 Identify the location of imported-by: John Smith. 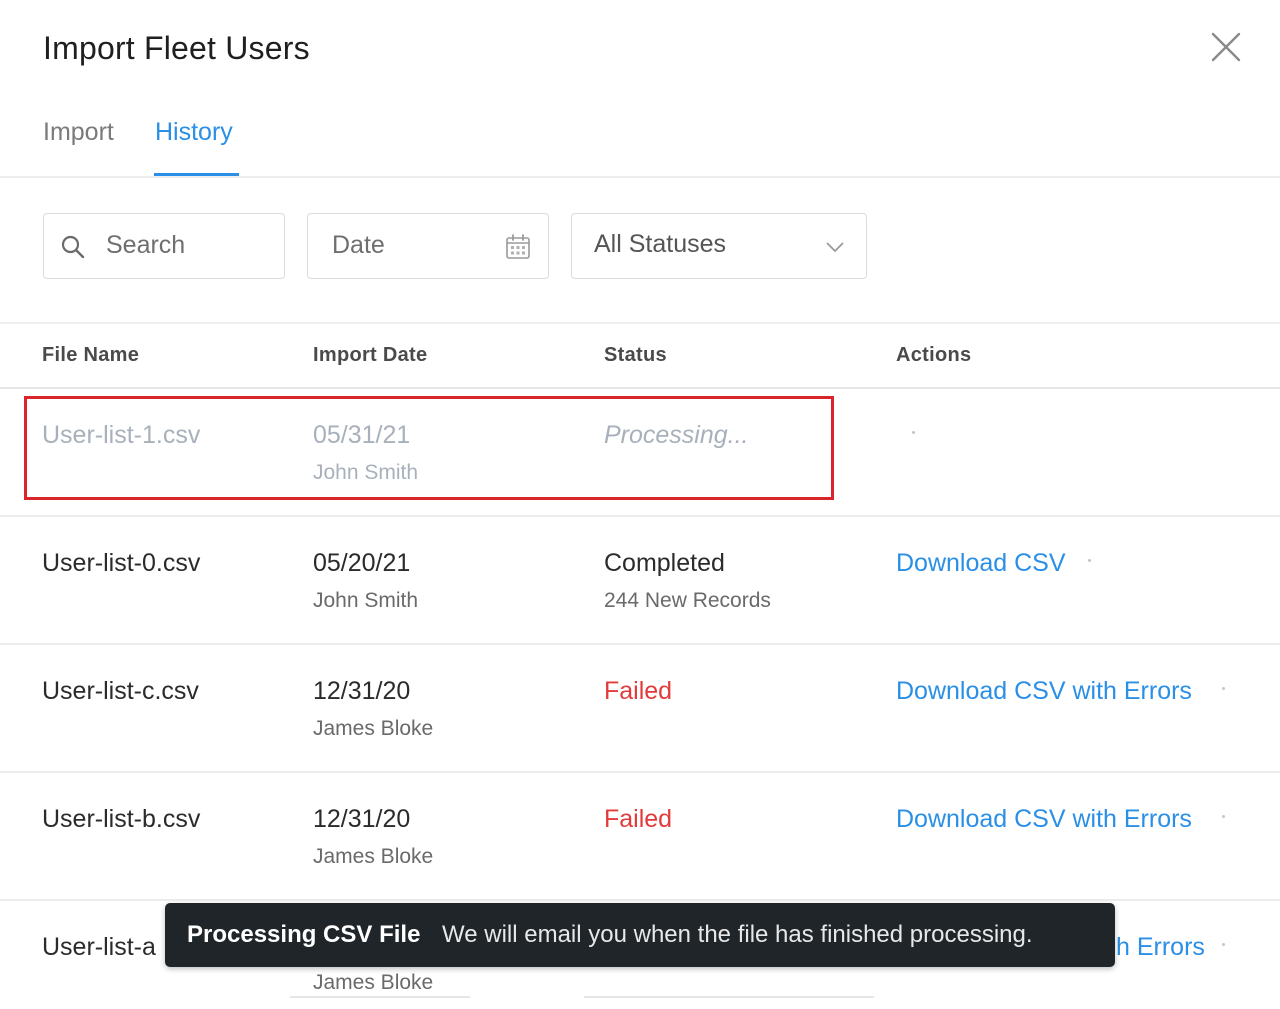
(366, 600).